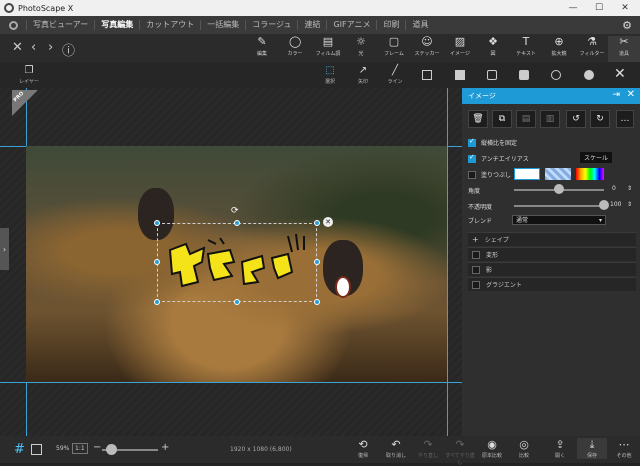 This screenshot has height=466, width=640. I want to click on compare-original-button: ◉ 原本比較, so click(492, 448).